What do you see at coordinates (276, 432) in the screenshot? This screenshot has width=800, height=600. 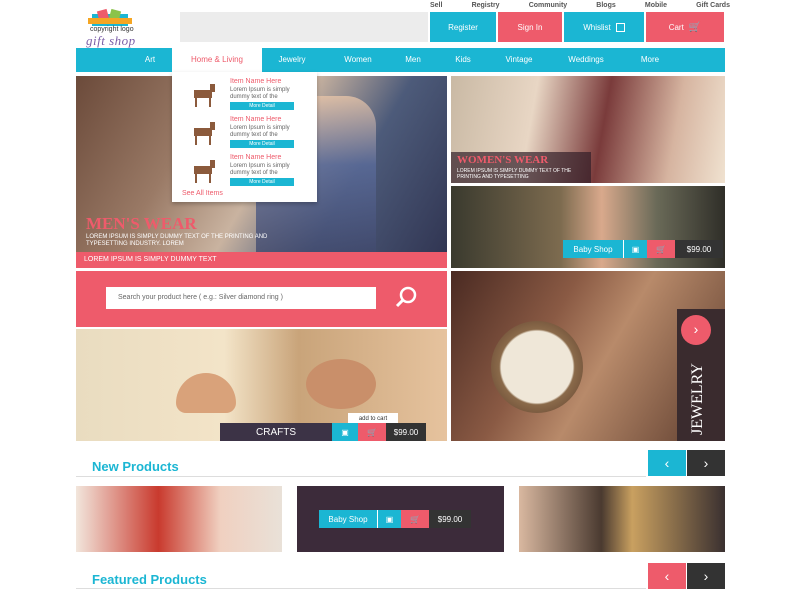 I see `crafts-label: CRAFTS` at bounding box center [276, 432].